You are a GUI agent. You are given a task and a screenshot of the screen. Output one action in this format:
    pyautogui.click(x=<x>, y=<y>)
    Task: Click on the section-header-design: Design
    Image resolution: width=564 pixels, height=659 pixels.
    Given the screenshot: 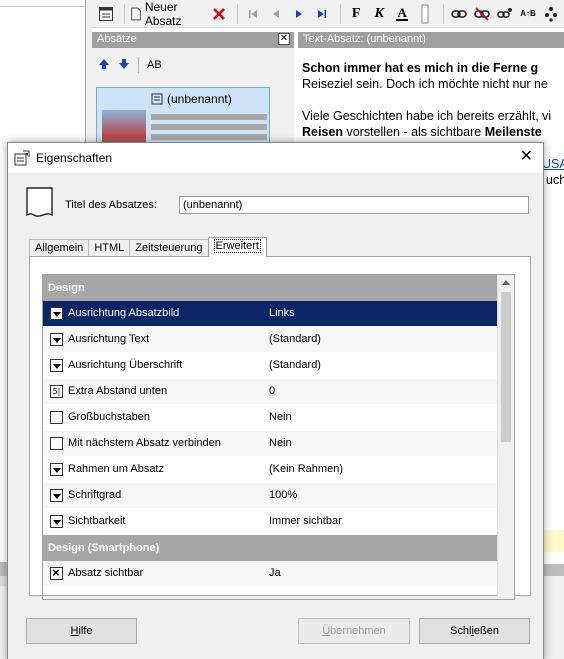 What is the action you would take?
    pyautogui.click(x=270, y=288)
    